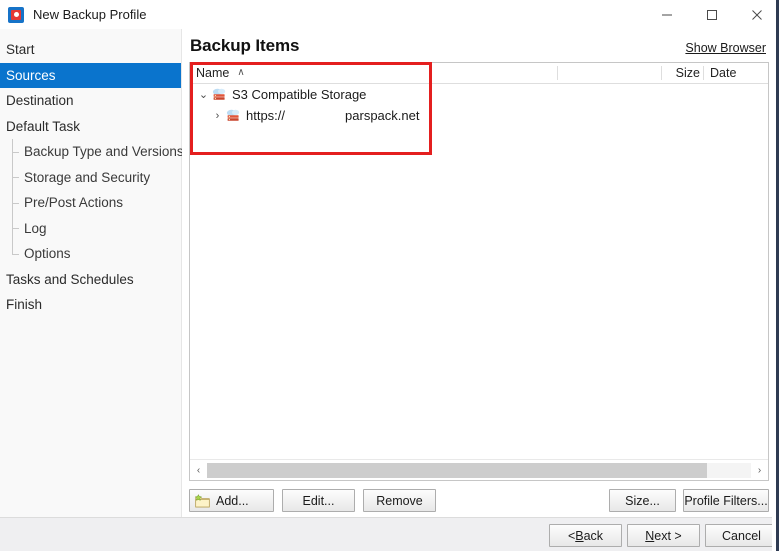 The height and width of the screenshot is (551, 779). Describe the element at coordinates (299, 94) in the screenshot. I see `row-label: S3 Compatible Storage` at that location.